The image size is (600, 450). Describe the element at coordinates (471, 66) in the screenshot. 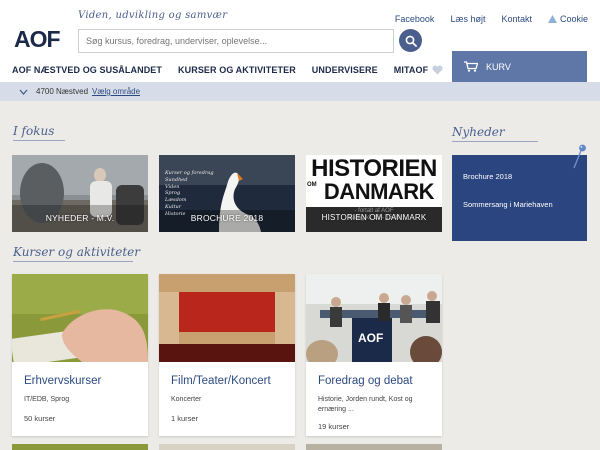

I see `cart-icon` at that location.